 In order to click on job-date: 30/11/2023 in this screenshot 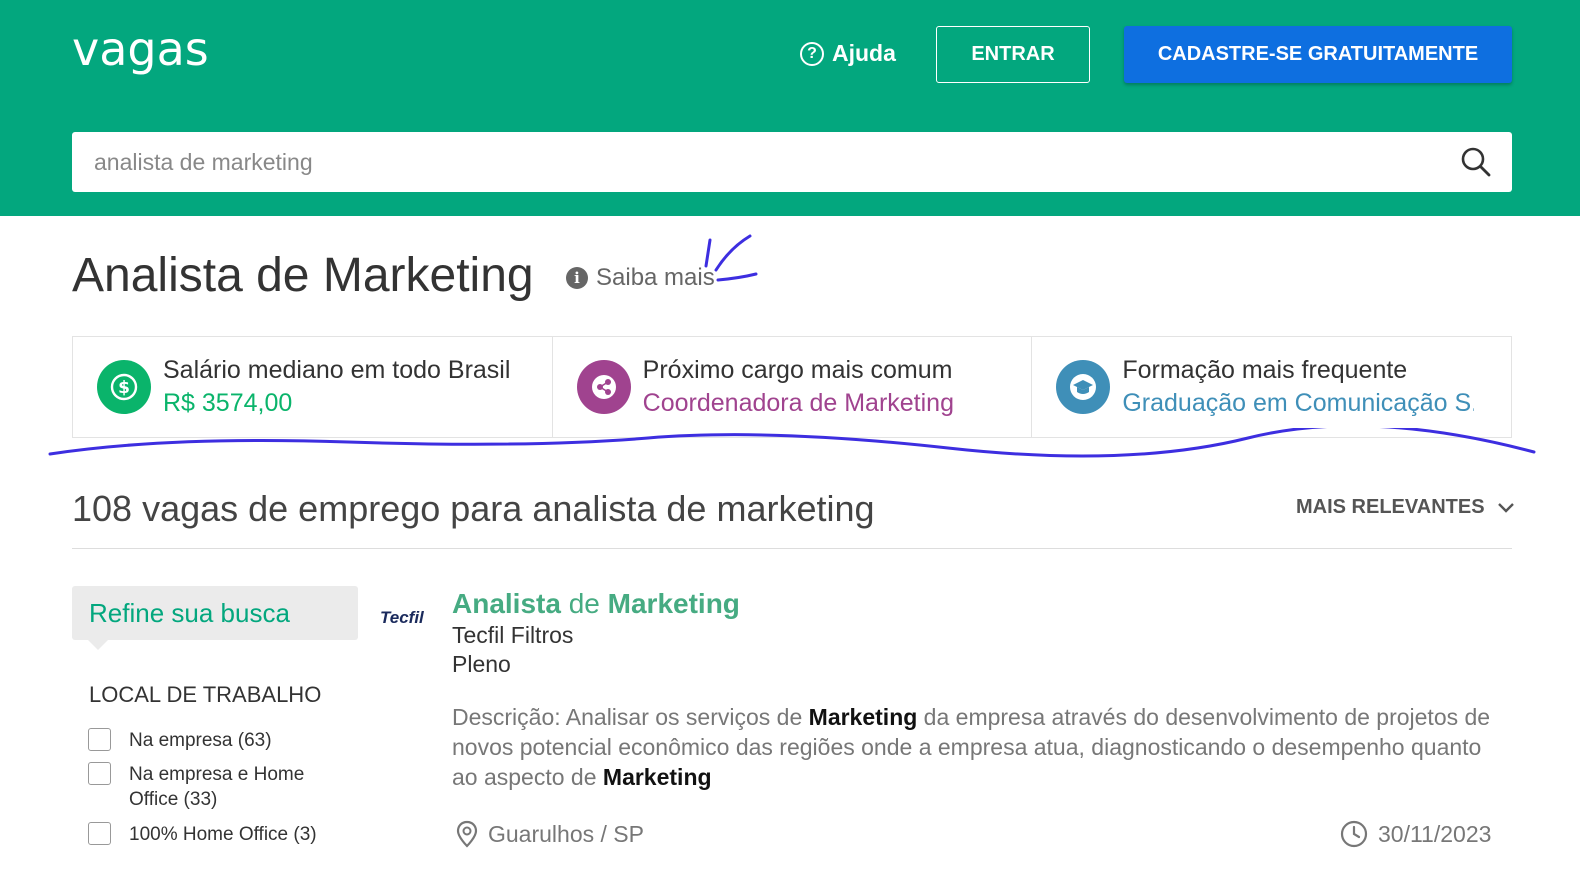, I will do `click(1415, 834)`.